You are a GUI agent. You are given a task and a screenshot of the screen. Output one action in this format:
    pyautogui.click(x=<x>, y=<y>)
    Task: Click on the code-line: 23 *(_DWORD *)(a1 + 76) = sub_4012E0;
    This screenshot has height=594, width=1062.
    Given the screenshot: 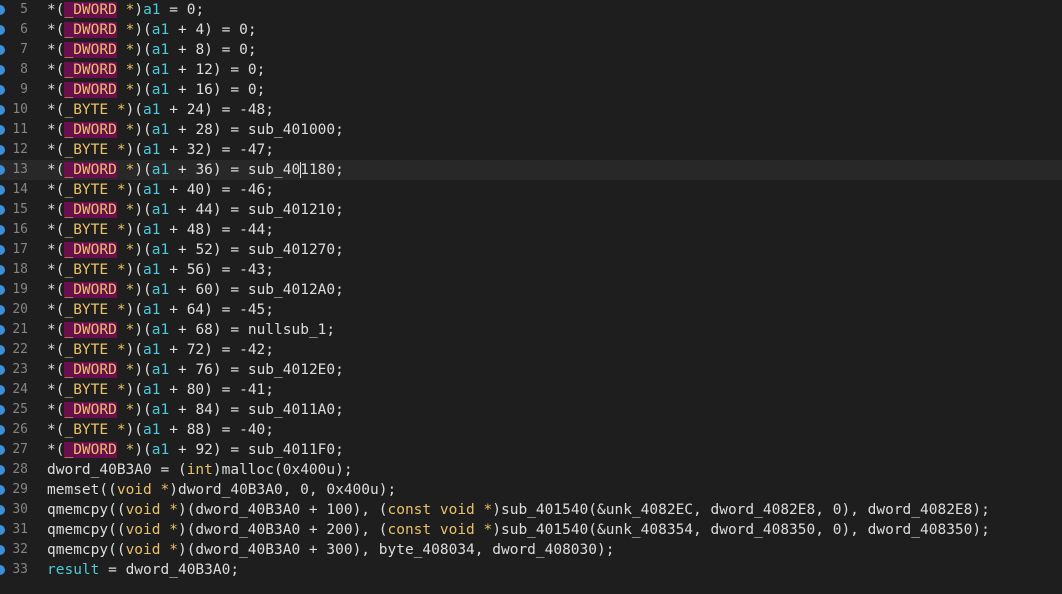 What is the action you would take?
    pyautogui.click(x=531, y=370)
    